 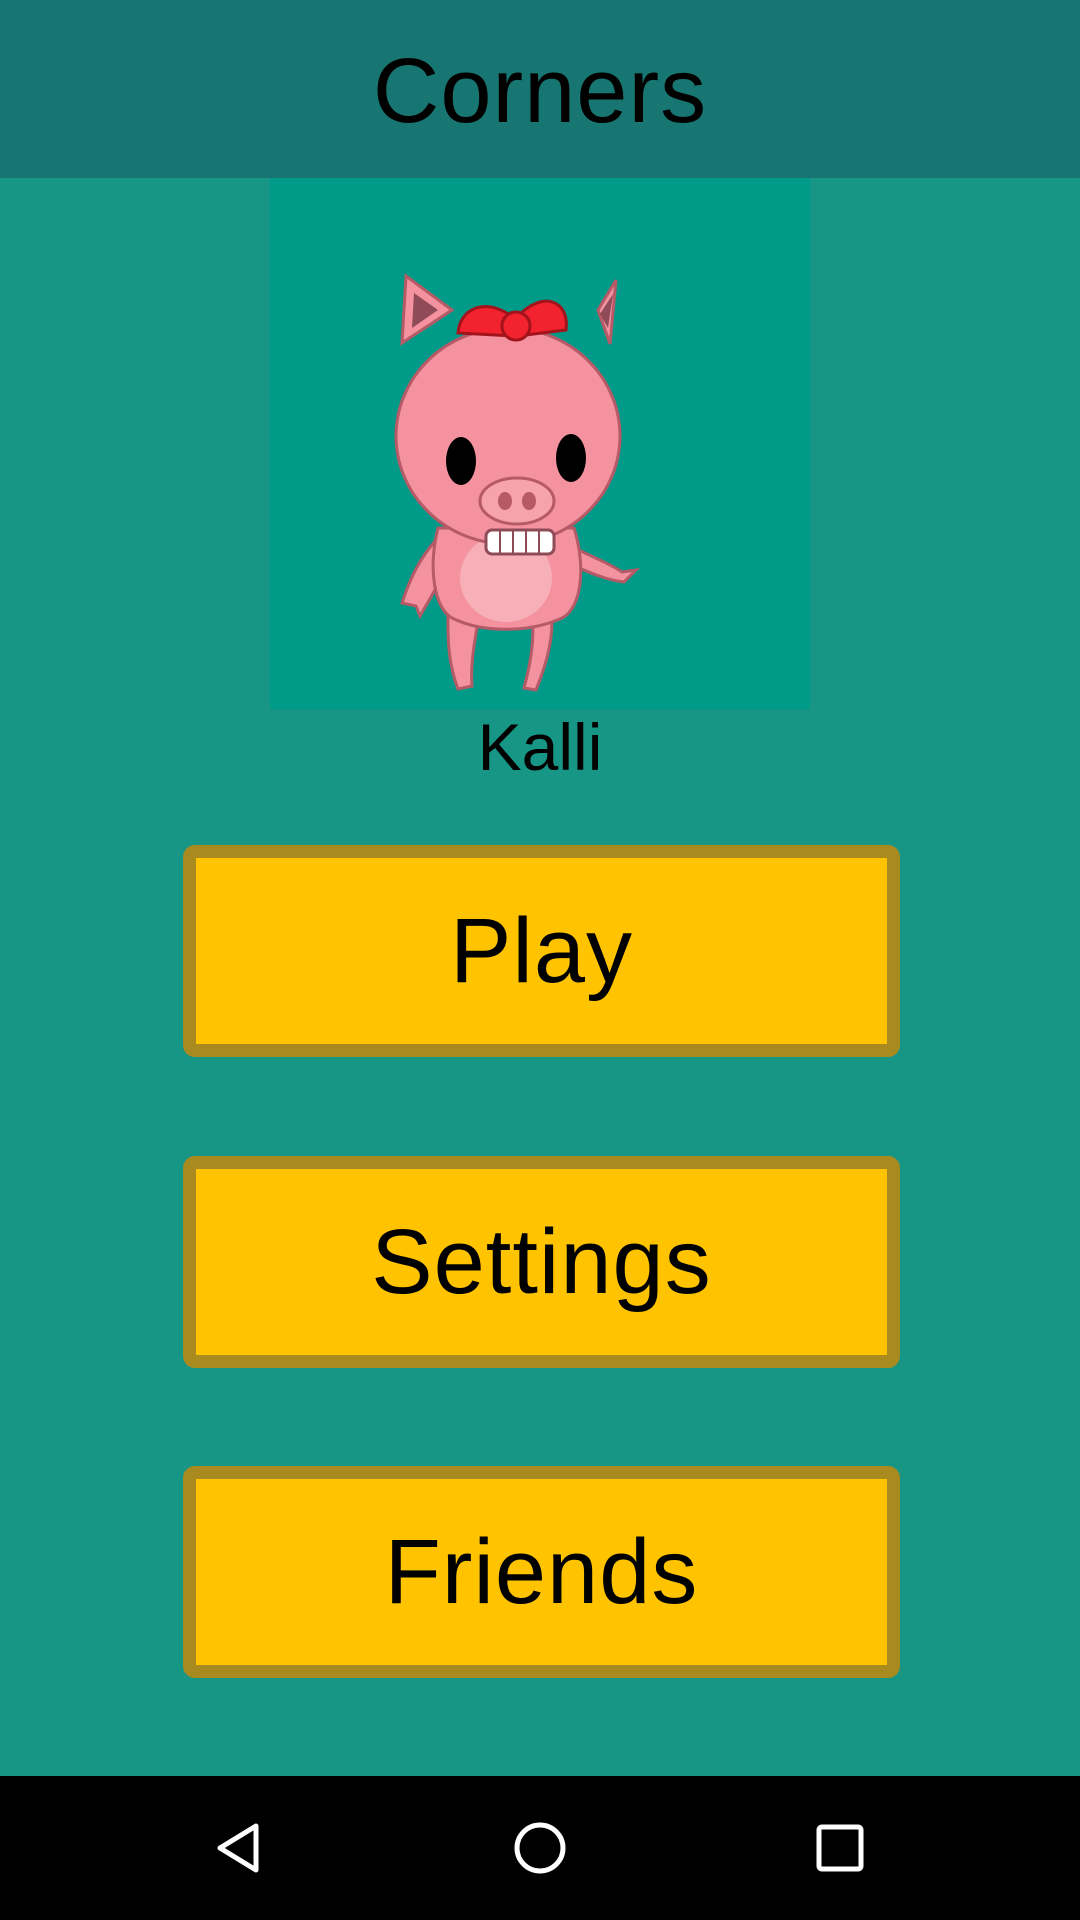 What do you see at coordinates (540, 747) in the screenshot?
I see `player-name: Kalli` at bounding box center [540, 747].